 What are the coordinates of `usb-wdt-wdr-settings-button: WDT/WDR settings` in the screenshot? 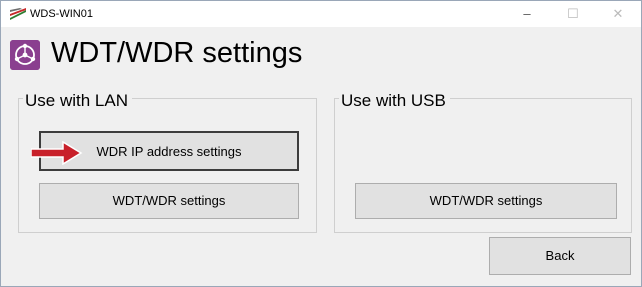 It's located at (486, 201).